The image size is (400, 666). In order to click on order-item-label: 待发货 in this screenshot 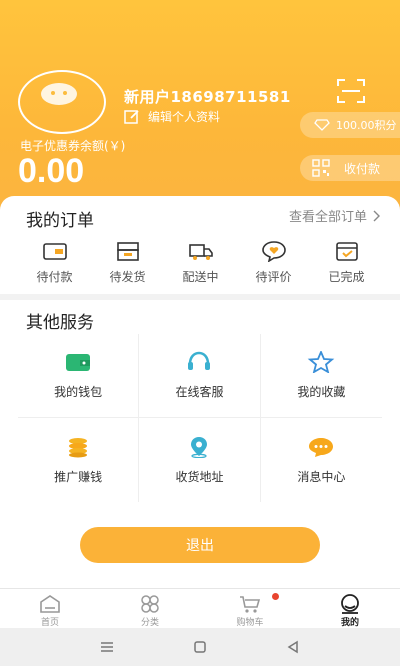, I will do `click(127, 277)`.